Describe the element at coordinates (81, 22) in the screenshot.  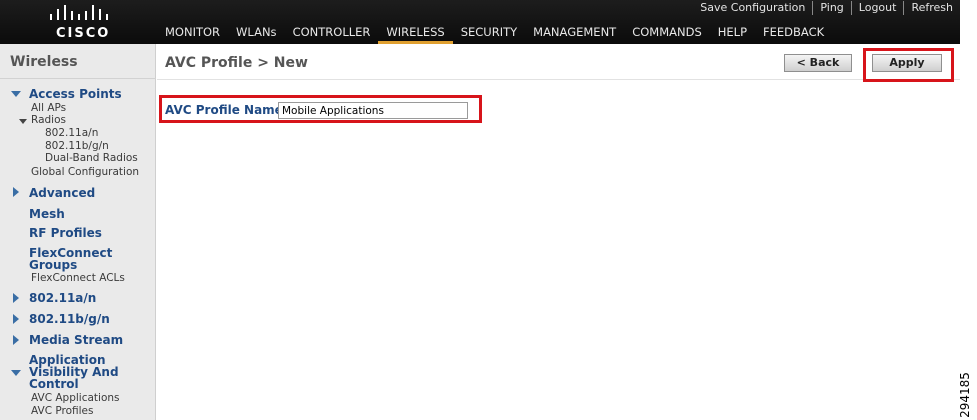
I see `cisco-logo: CISCO` at that location.